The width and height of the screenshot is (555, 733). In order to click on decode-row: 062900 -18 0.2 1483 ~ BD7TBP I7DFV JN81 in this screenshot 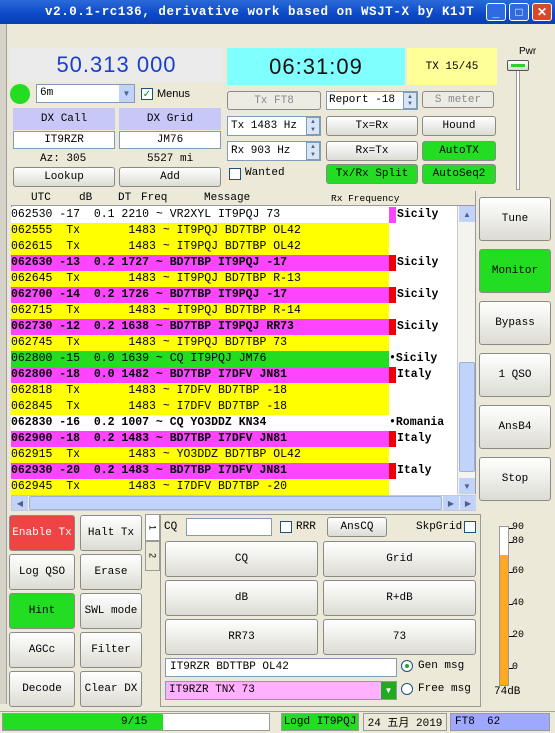, I will do `click(200, 439)`.